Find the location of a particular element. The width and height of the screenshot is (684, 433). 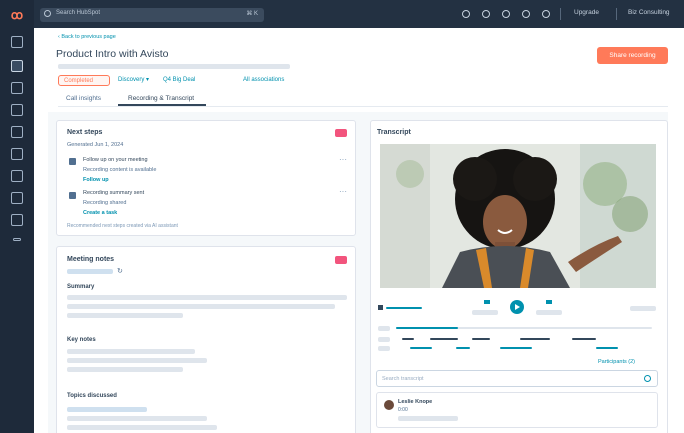

sales-icon is located at coordinates (17, 110).